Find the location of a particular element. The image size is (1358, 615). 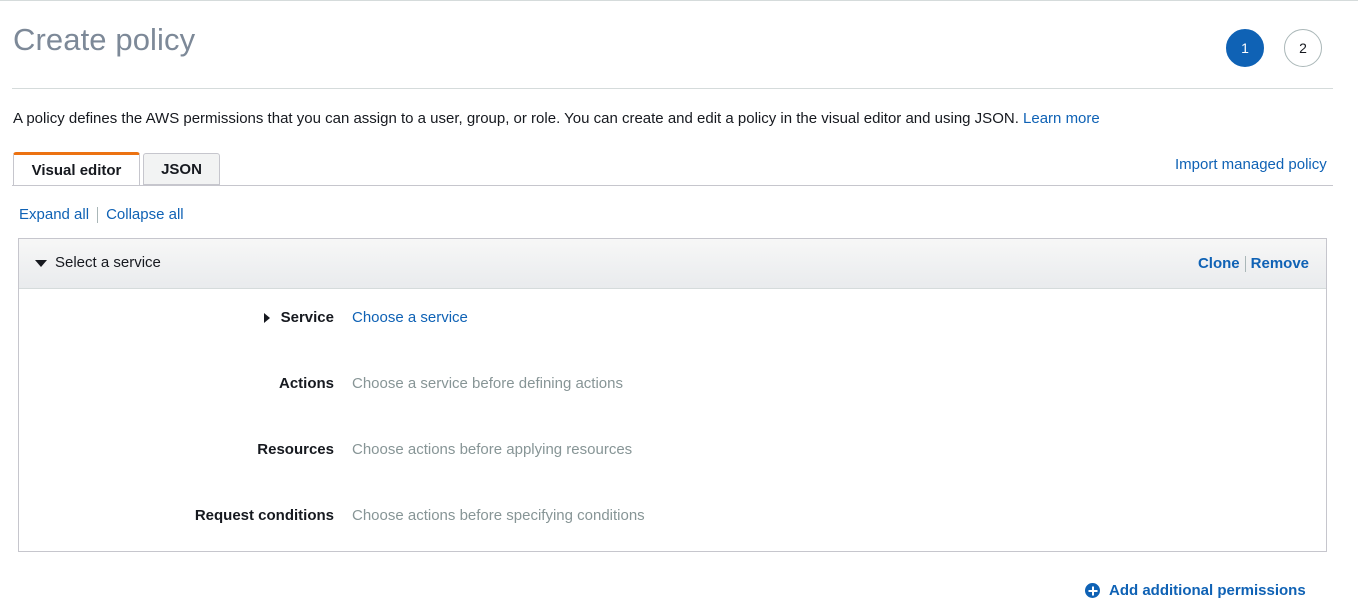

caret-down-icon is located at coordinates (41, 263).